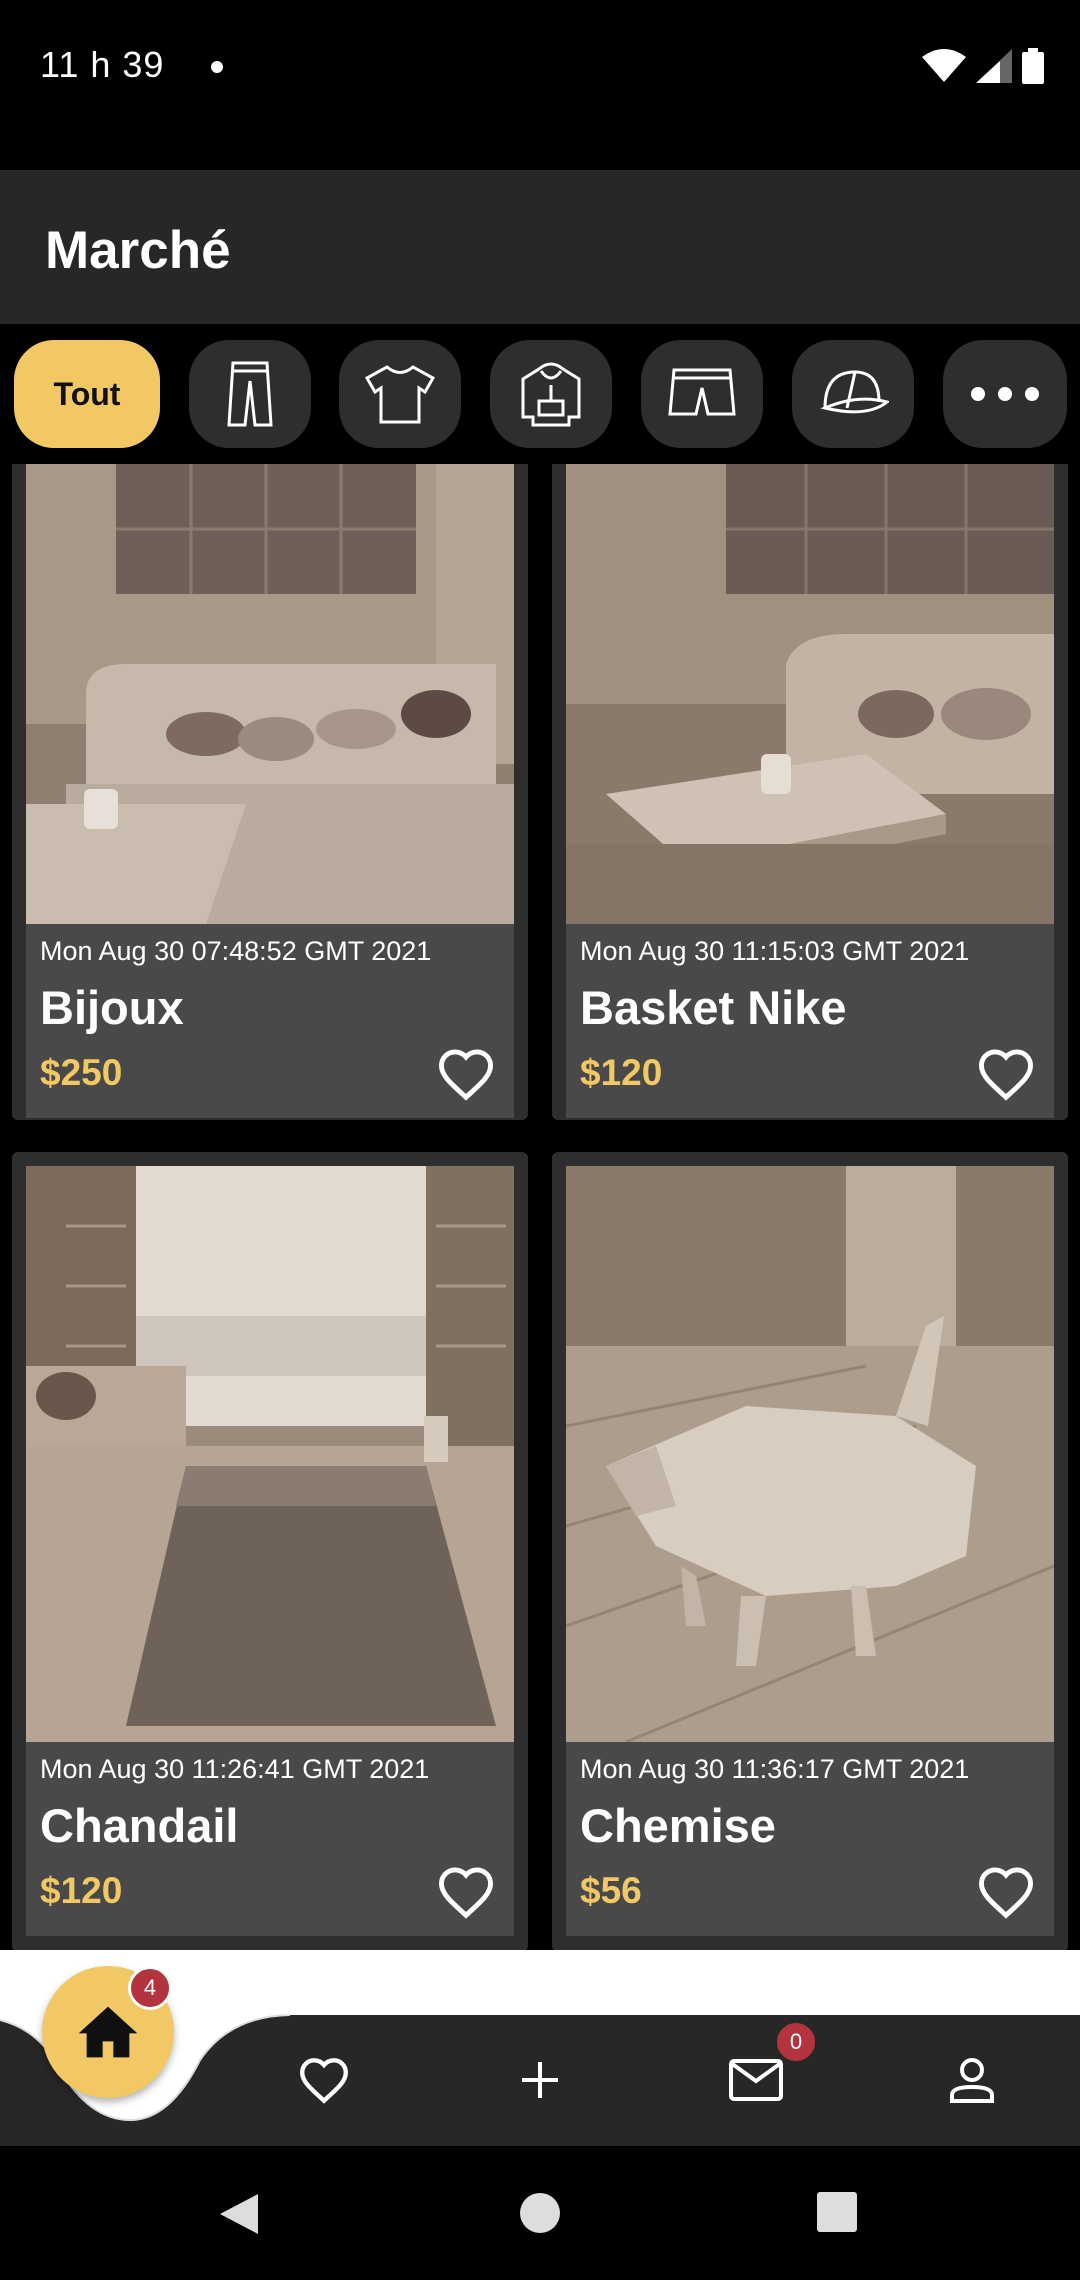  Describe the element at coordinates (611, 1890) in the screenshot. I see `product-price: $56` at that location.